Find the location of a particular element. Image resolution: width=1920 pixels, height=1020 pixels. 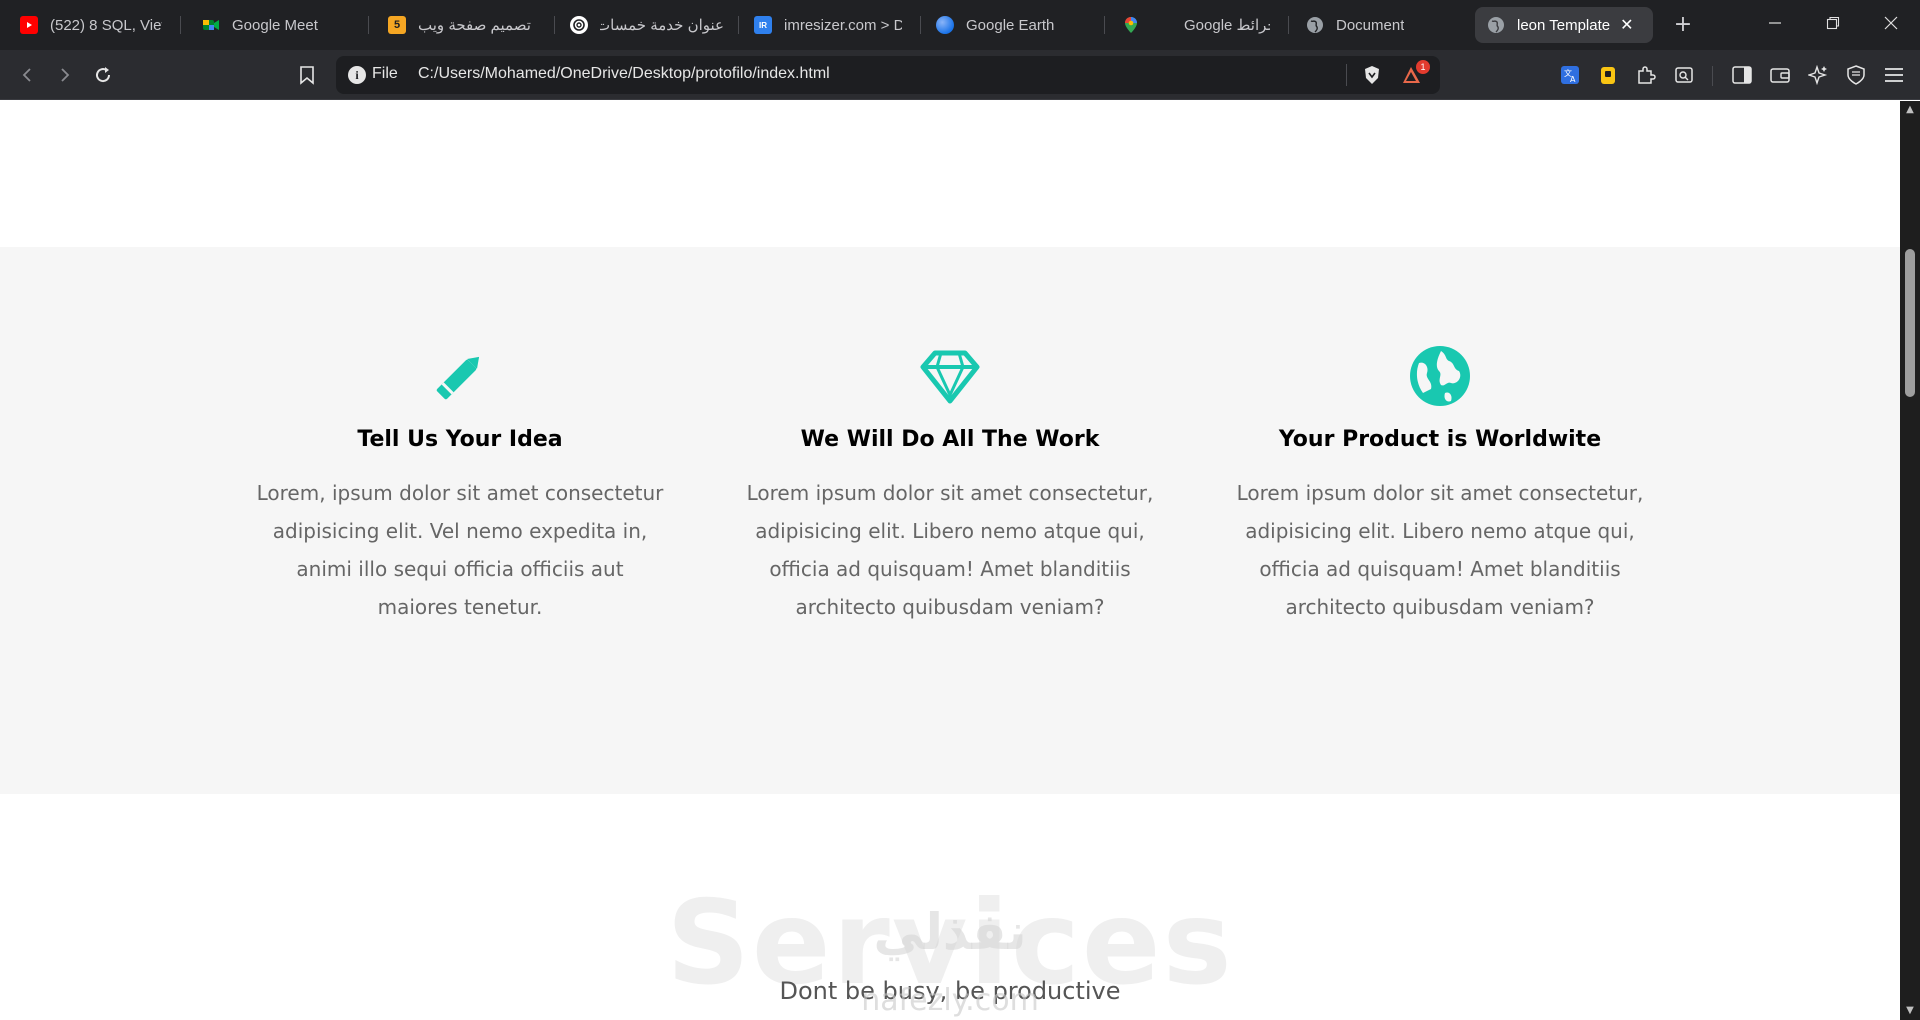

tab-youtube: (522) 8 SQL, View, is located at coordinates (91, 25).